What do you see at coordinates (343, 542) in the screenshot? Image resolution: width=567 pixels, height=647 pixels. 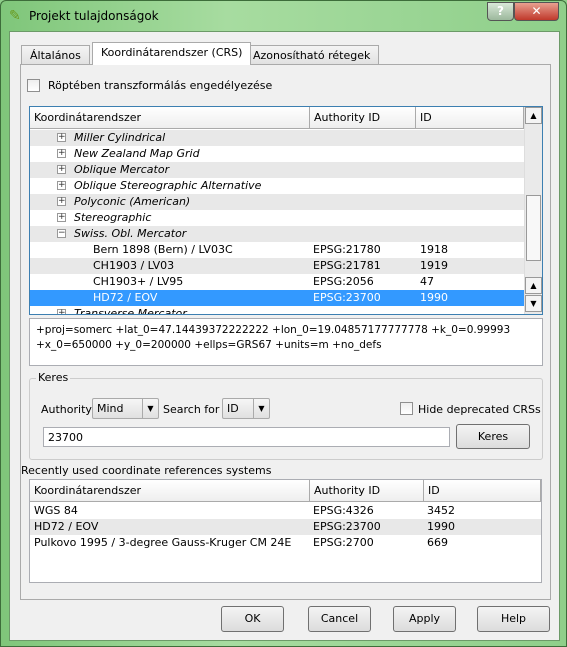 I see `crs-authority-id: EPSG:2700` at bounding box center [343, 542].